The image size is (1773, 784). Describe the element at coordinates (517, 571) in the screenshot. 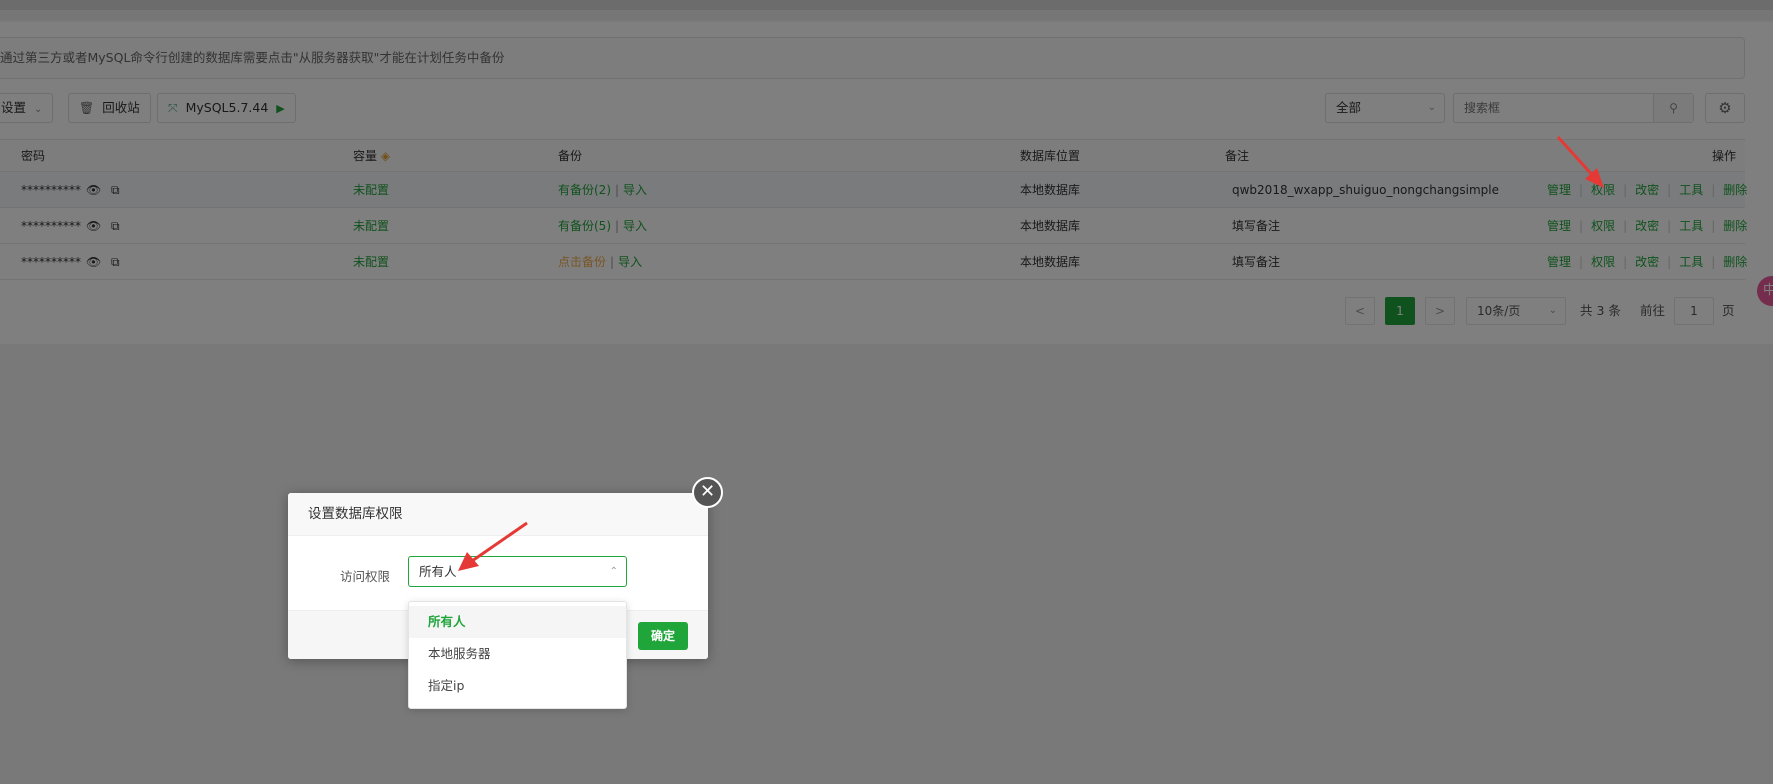

I see `access-permission-select: 所有人 ⌃` at that location.